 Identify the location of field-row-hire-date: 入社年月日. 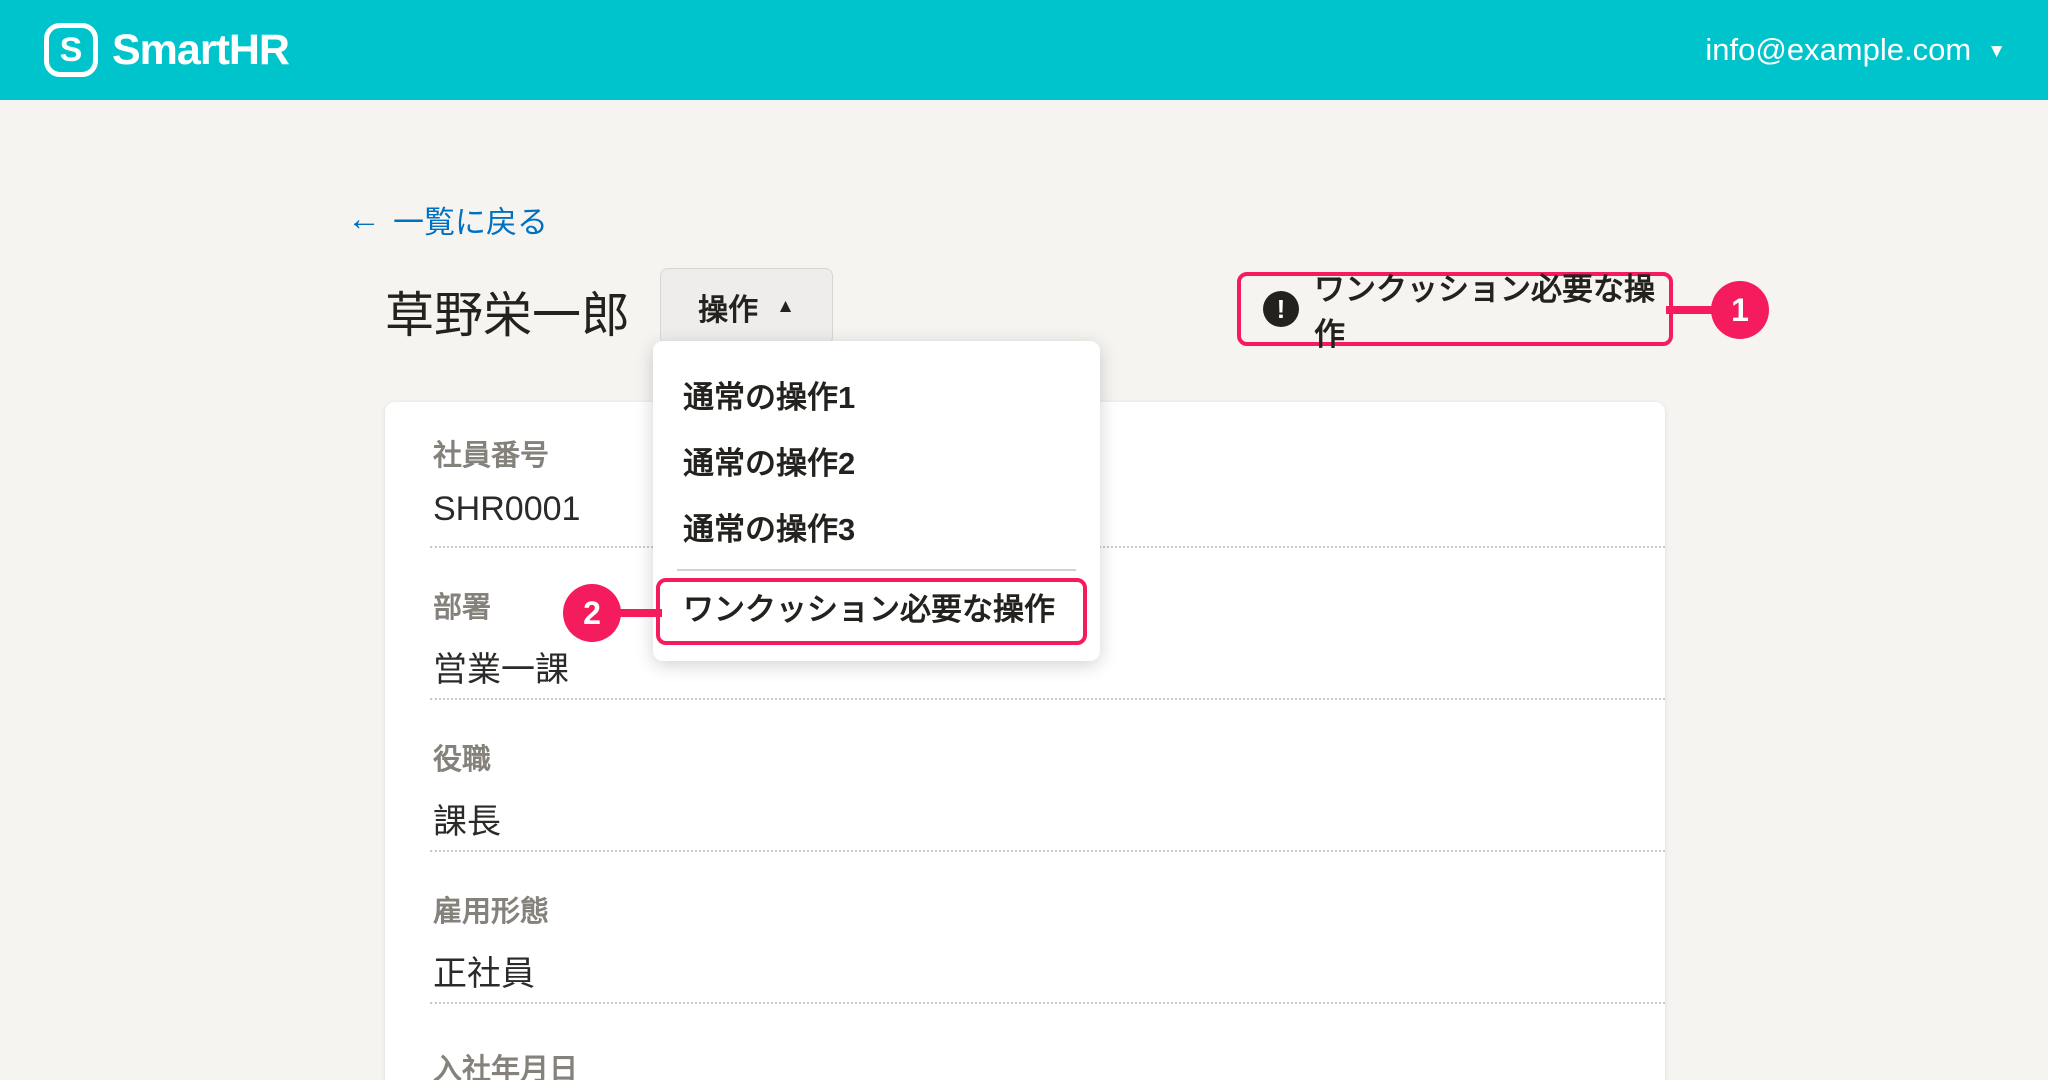
(1047, 1042).